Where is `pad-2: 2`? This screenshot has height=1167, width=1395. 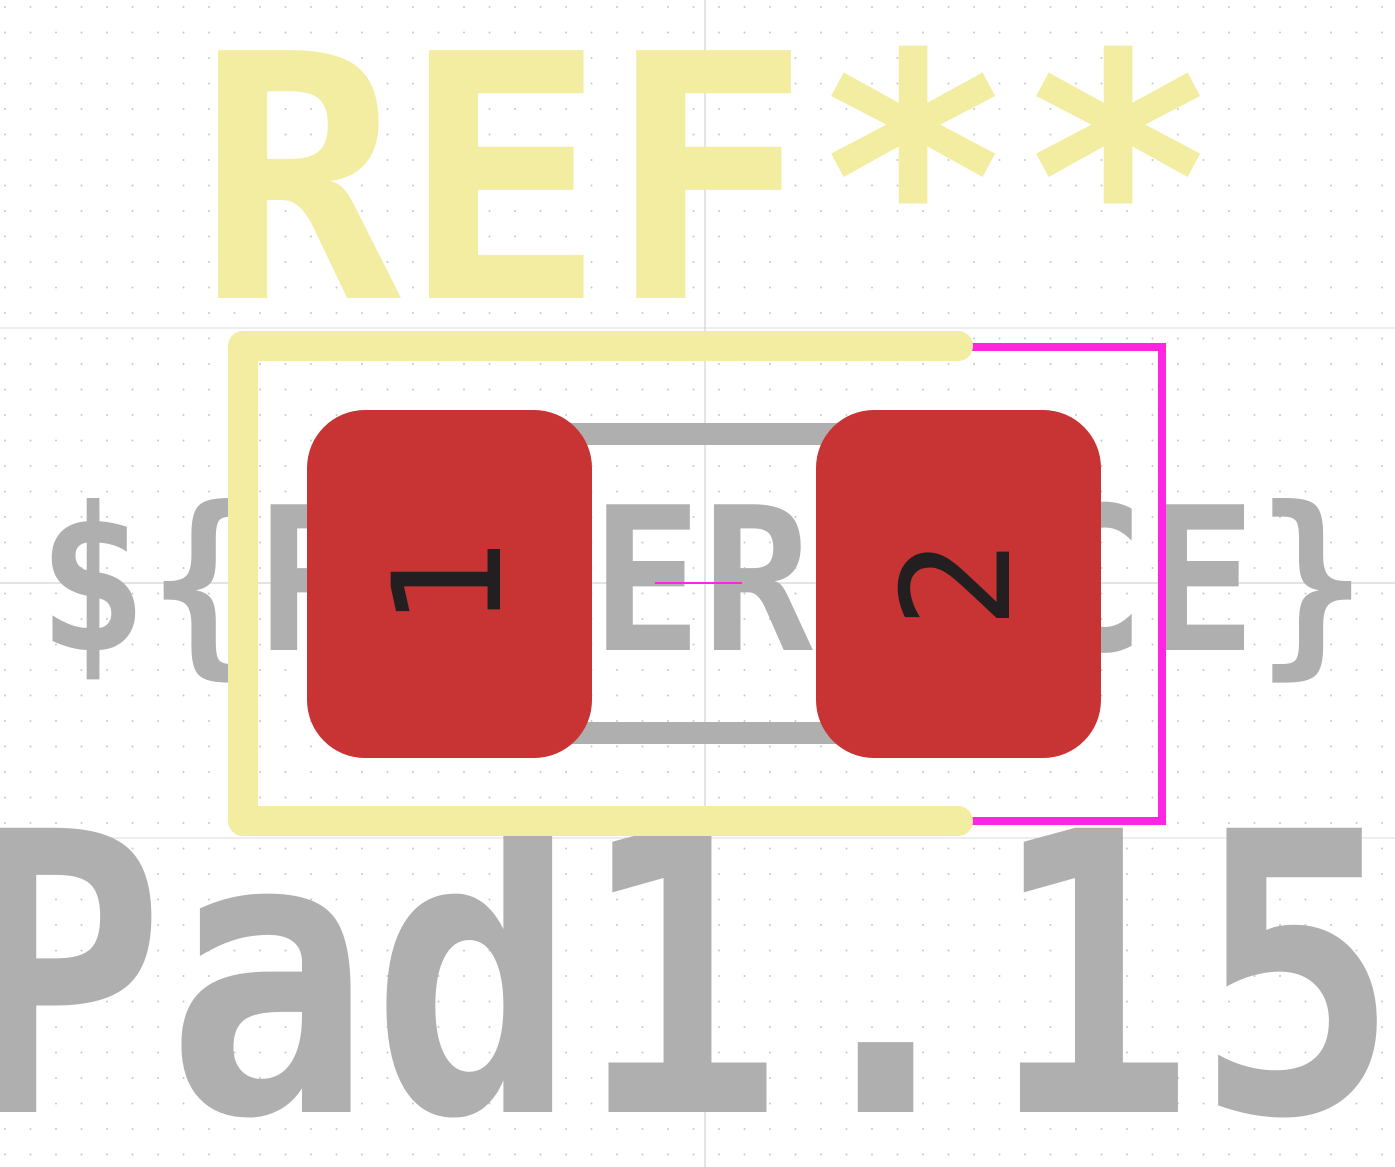
pad-2: 2 is located at coordinates (958, 584).